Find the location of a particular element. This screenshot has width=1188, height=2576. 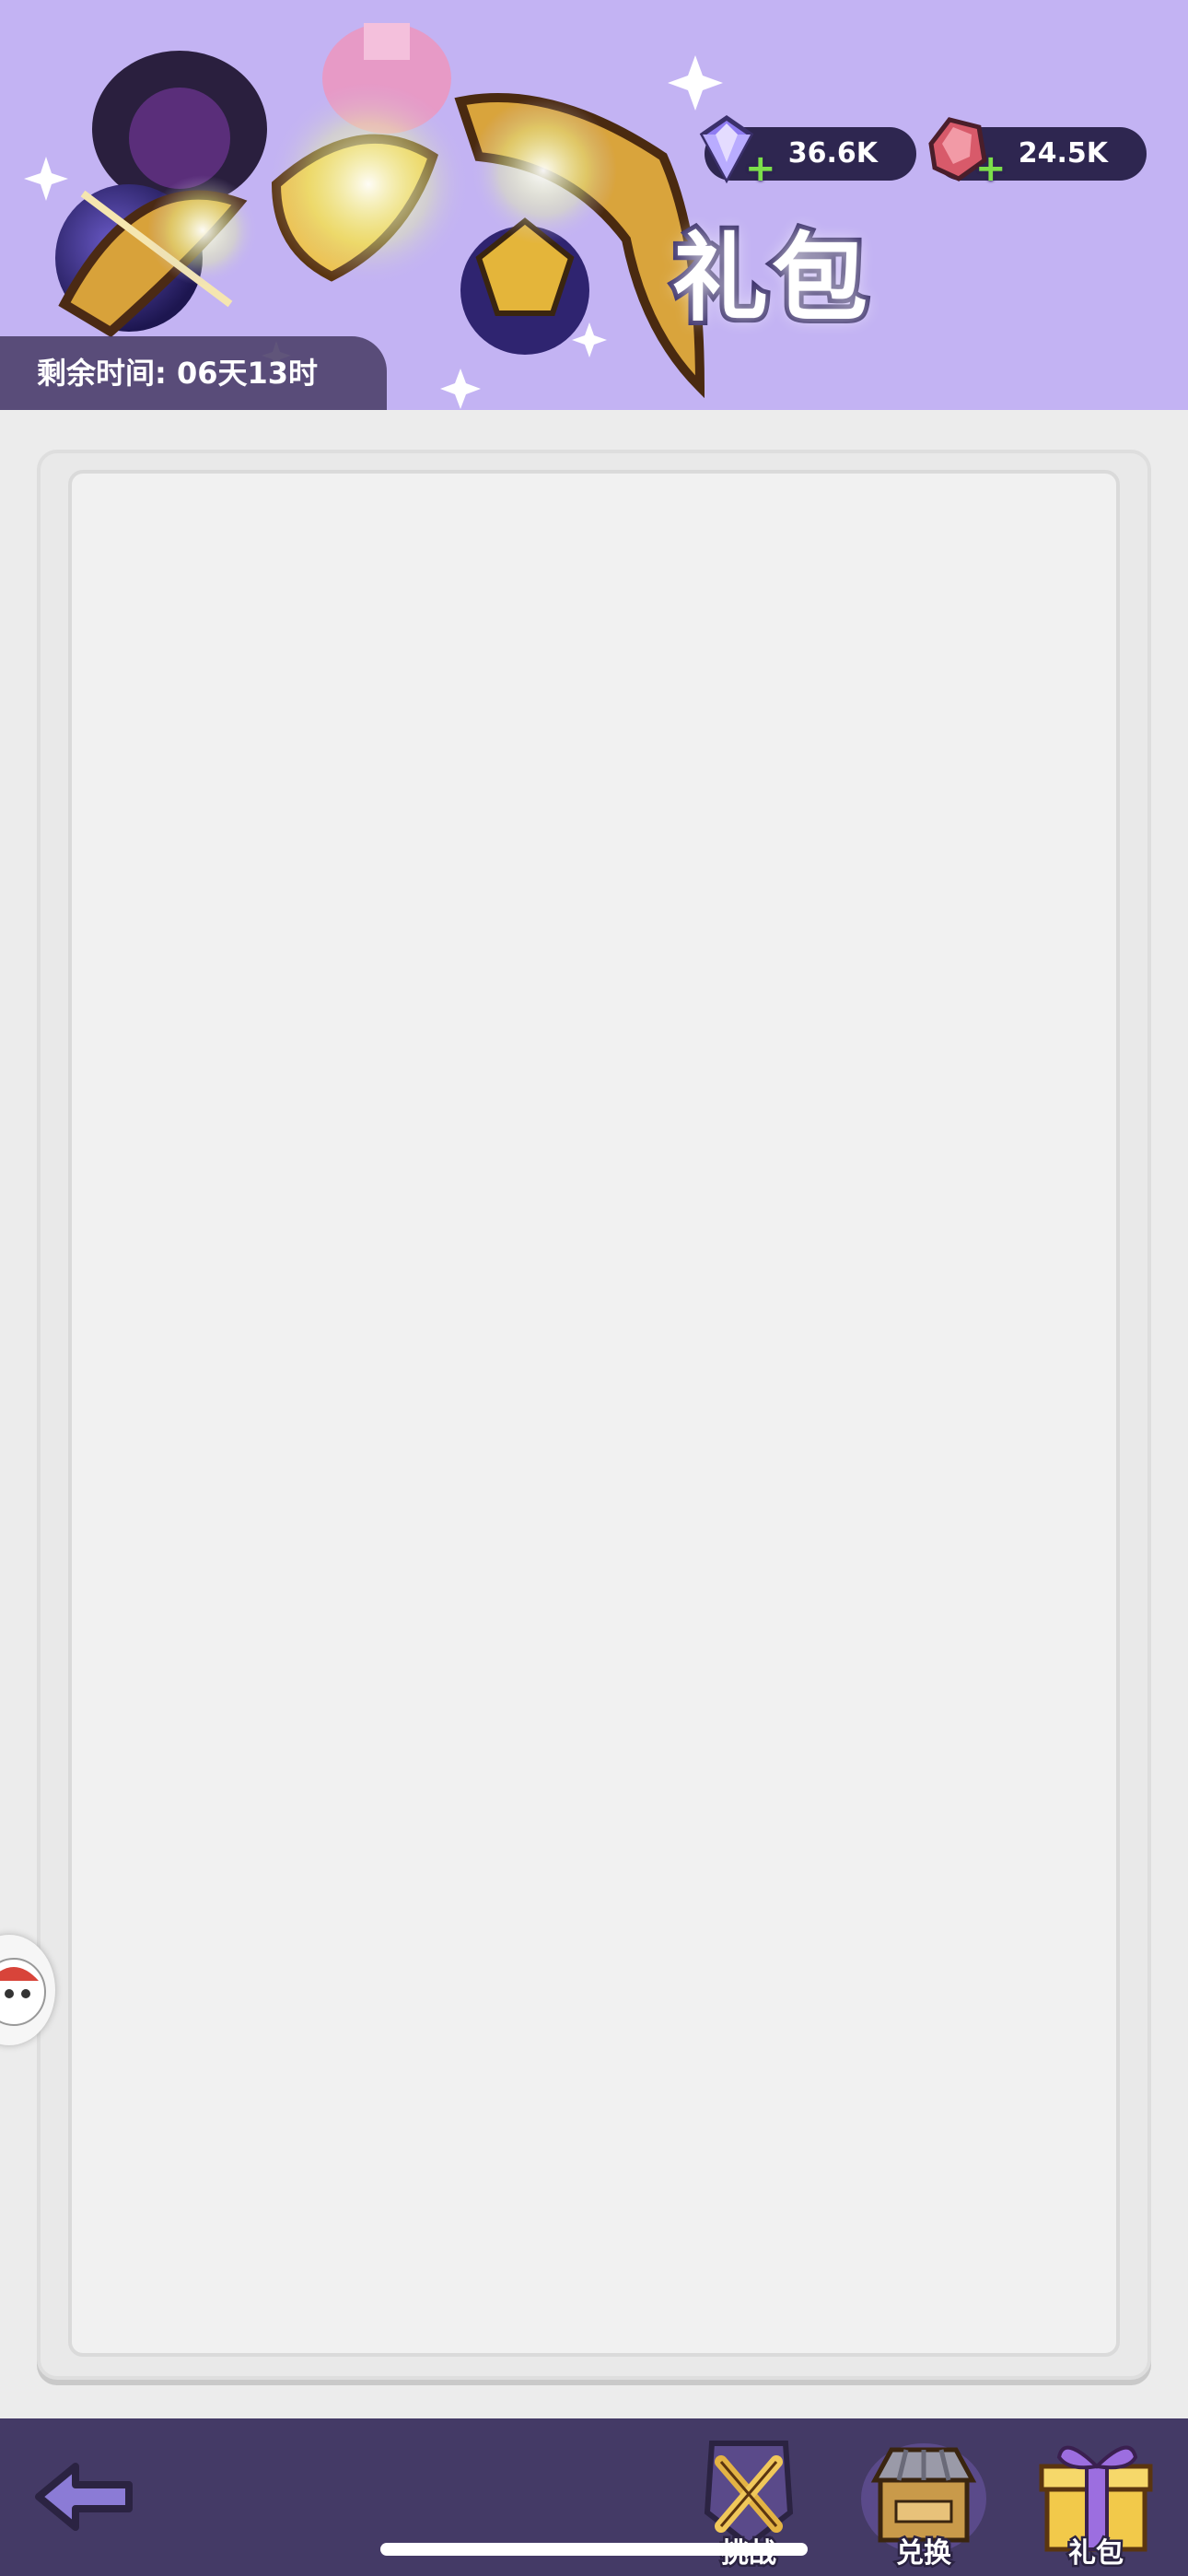

tab-gift: 礼包 is located at coordinates (1096, 2503).